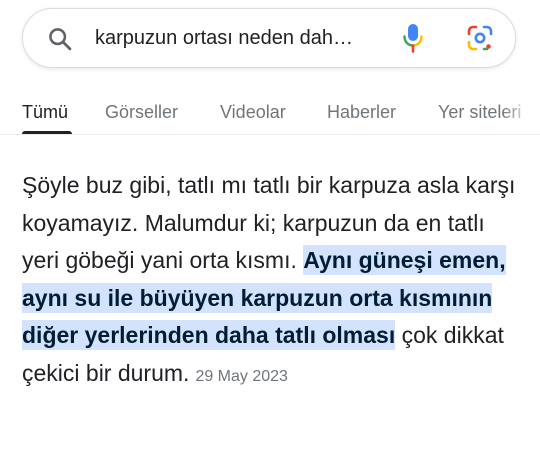  What do you see at coordinates (480, 38) in the screenshot?
I see `google-lens-icon` at bounding box center [480, 38].